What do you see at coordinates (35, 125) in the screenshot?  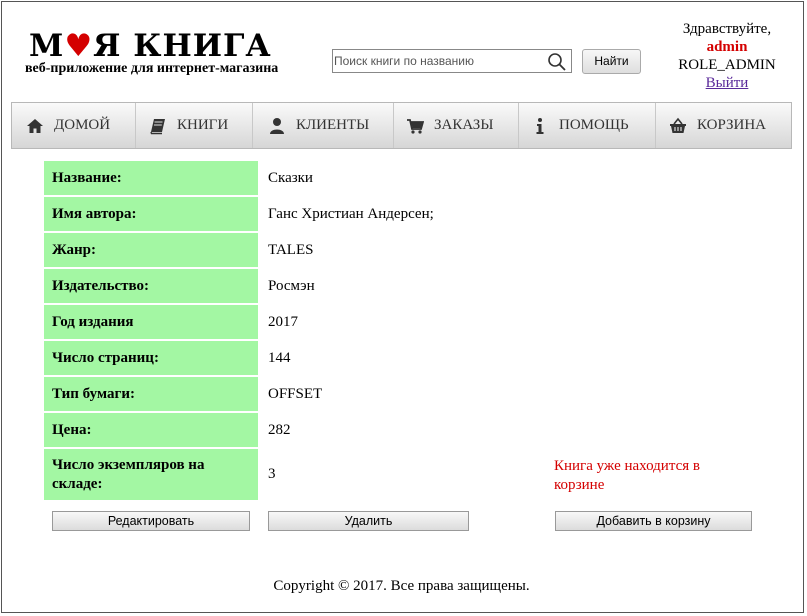 I see `home-icon` at bounding box center [35, 125].